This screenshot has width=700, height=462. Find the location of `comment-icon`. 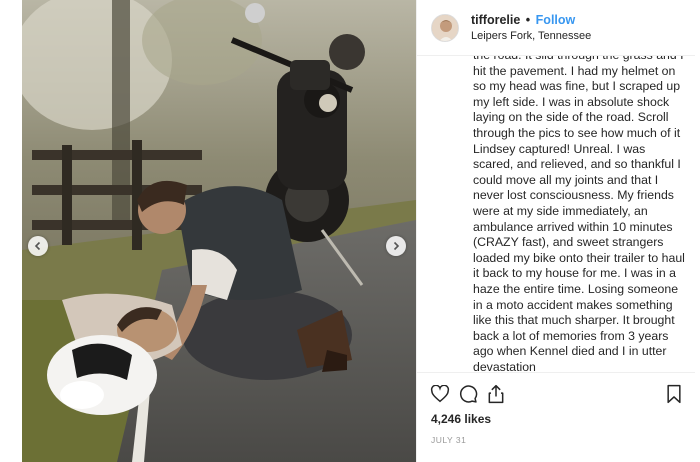

comment-icon is located at coordinates (468, 394).